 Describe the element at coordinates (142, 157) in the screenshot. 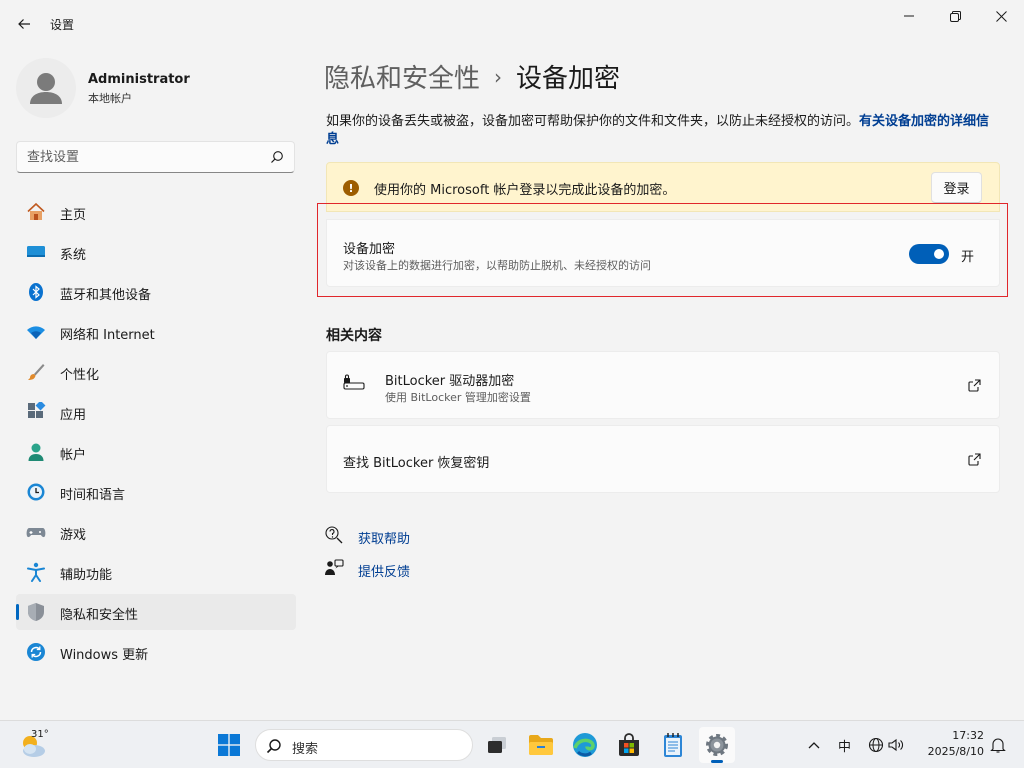

I see `search-input` at that location.